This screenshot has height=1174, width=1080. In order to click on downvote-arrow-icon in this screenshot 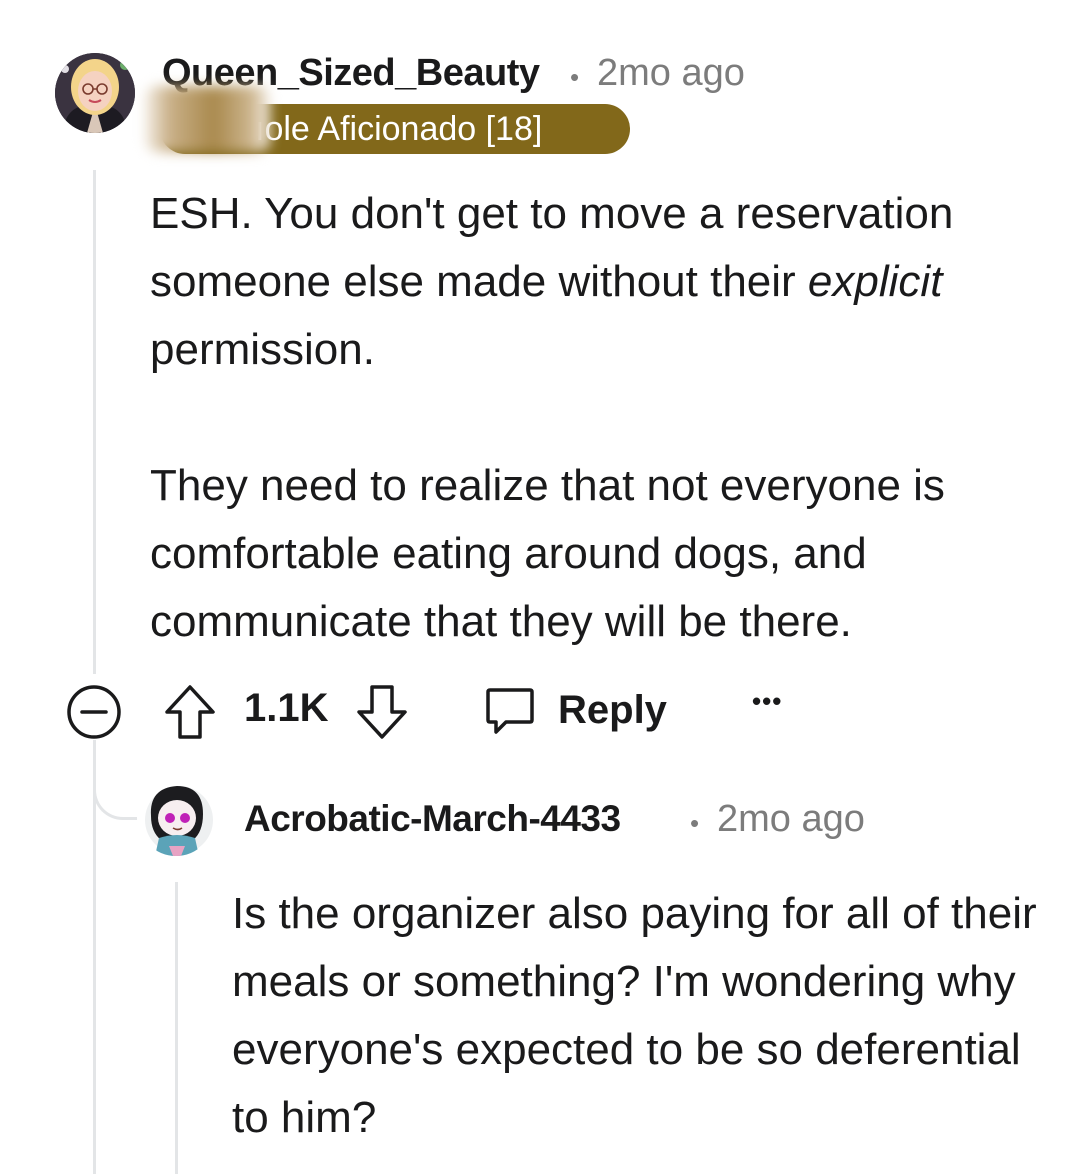, I will do `click(382, 712)`.